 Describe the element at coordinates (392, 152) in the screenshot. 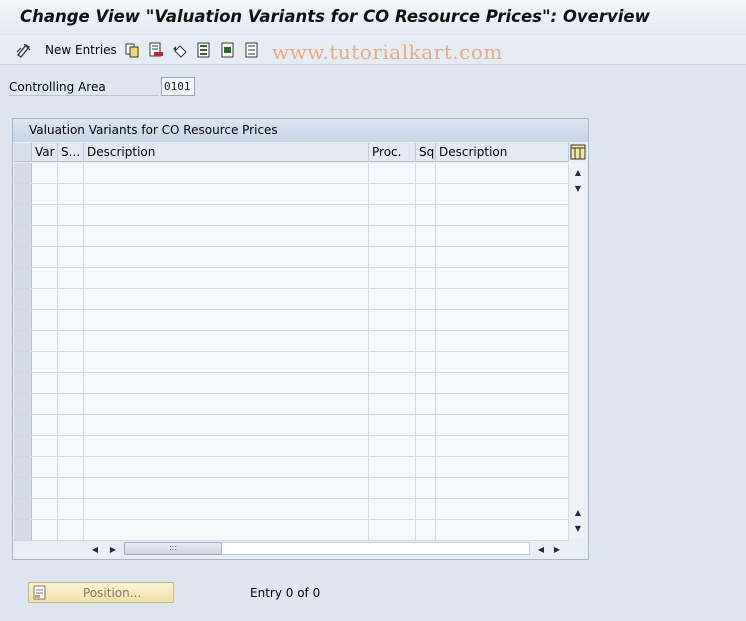

I see `column-header-proc: Proc.` at that location.